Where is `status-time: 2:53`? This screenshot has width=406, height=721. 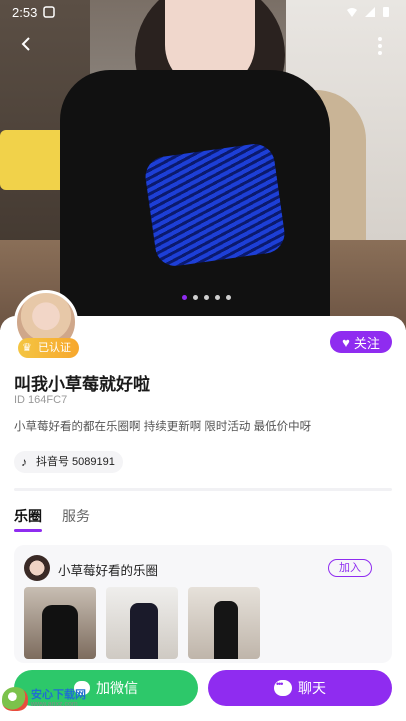
status-time: 2:53 is located at coordinates (25, 12).